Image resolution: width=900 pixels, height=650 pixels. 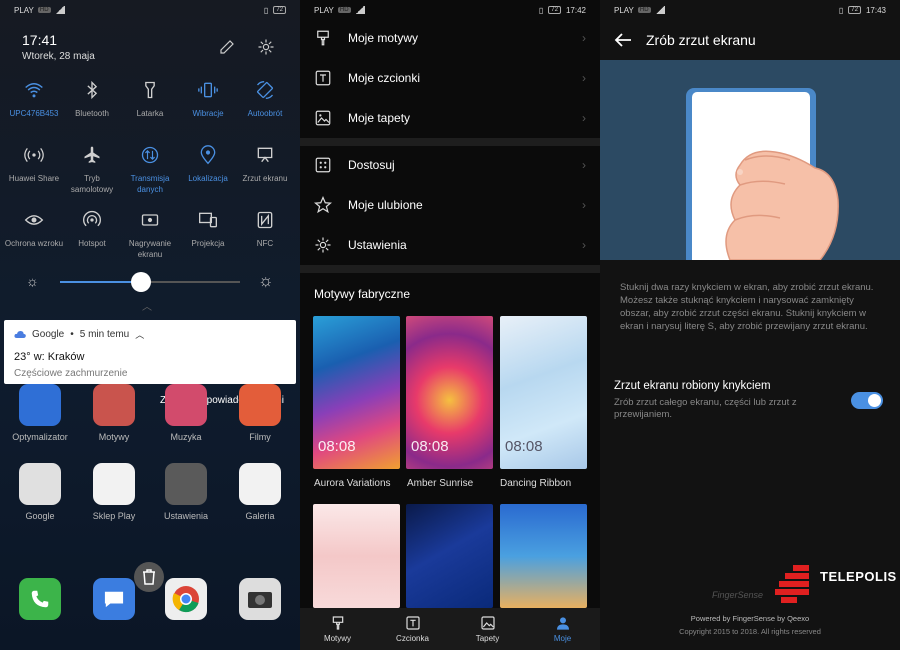 What do you see at coordinates (40, 492) in the screenshot?
I see `app-shortcut: Google` at bounding box center [40, 492].